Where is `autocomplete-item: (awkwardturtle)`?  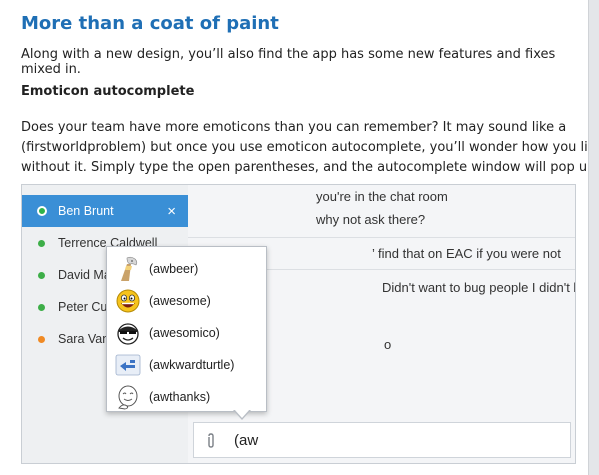
autocomplete-item: (awkwardturtle) is located at coordinates (186, 365).